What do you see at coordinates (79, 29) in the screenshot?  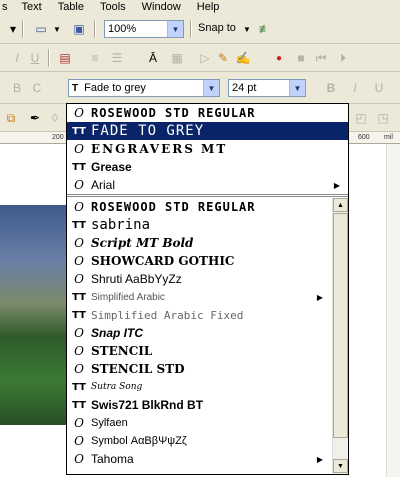 I see `view-icon: ▣` at bounding box center [79, 29].